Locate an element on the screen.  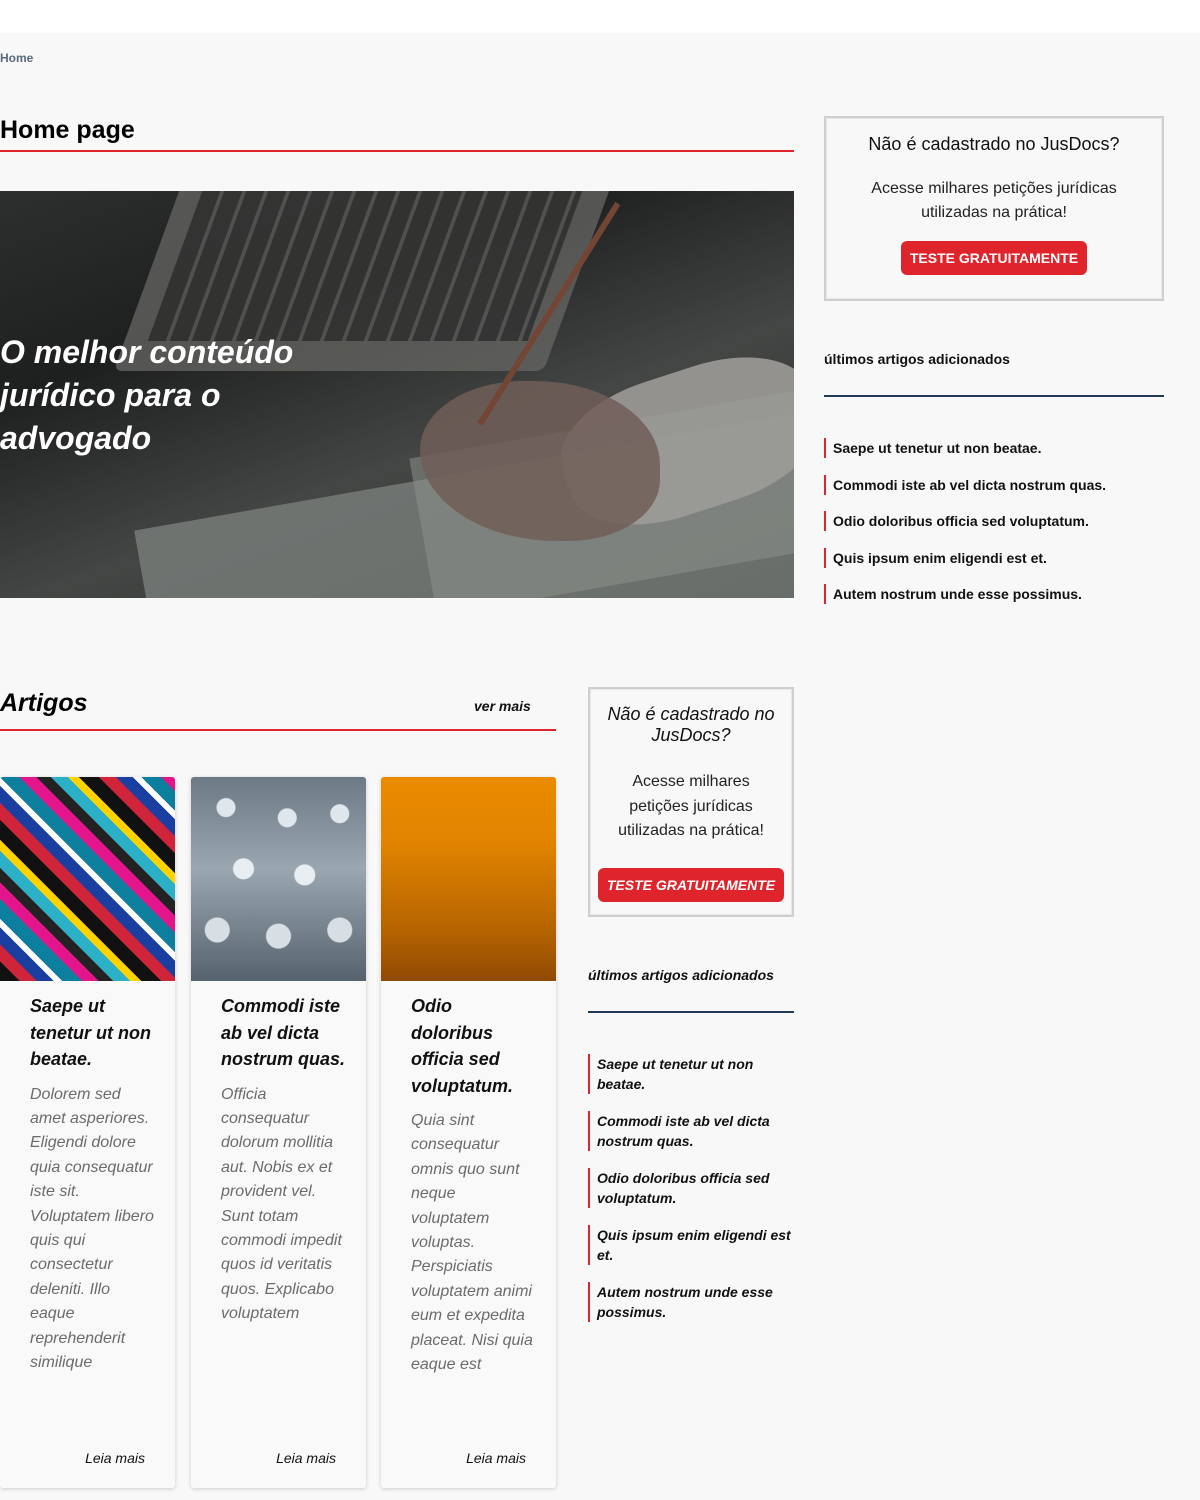
article-title: Saepe ut tenetur ut non beatae. is located at coordinates (93, 1033).